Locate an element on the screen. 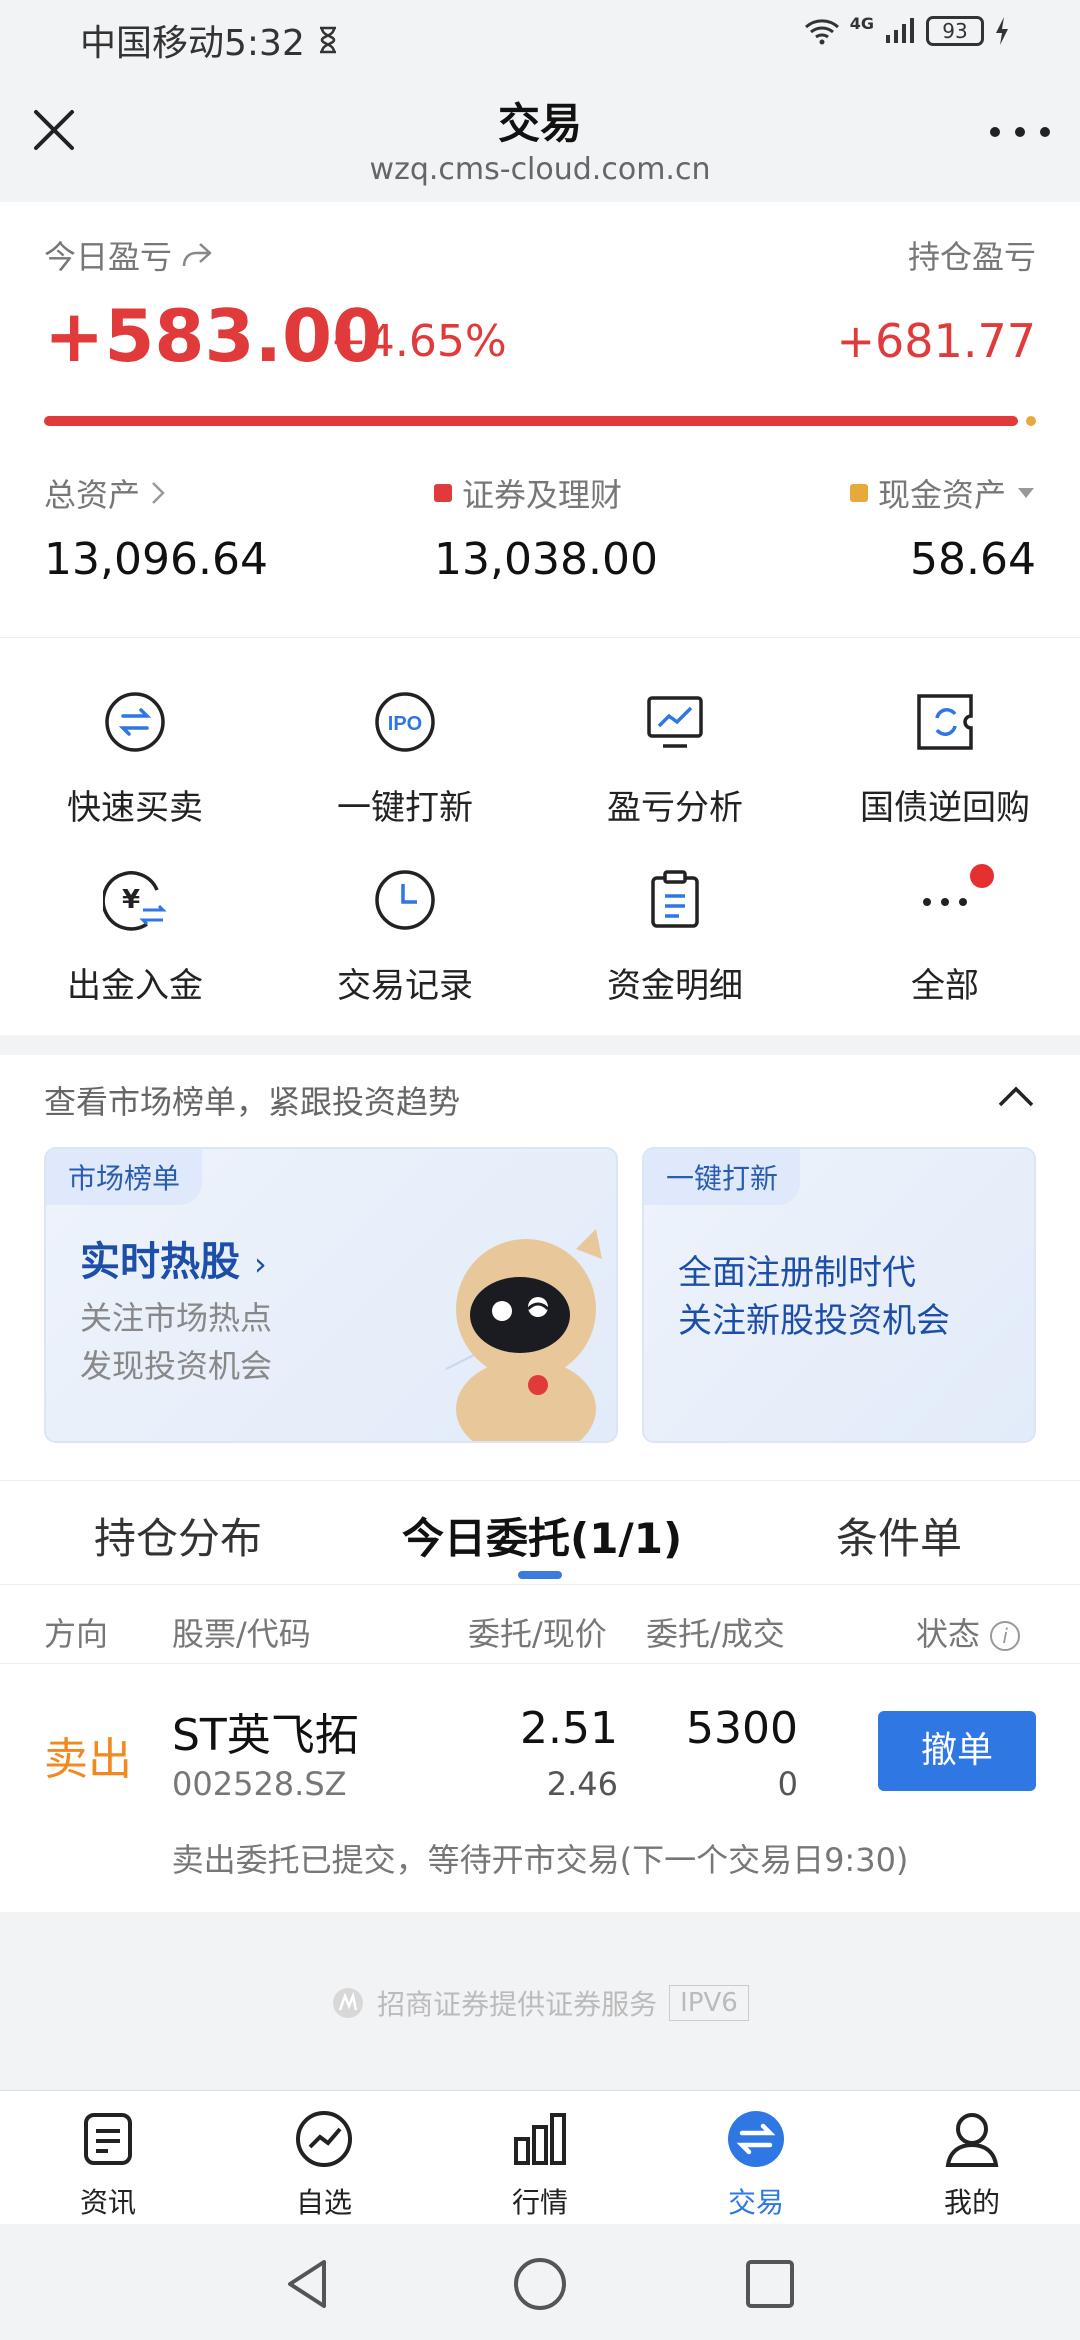 Image resolution: width=1080 pixels, height=2340 pixels. tab-today-orders: 今日委托(1/1) is located at coordinates (542, 1535).